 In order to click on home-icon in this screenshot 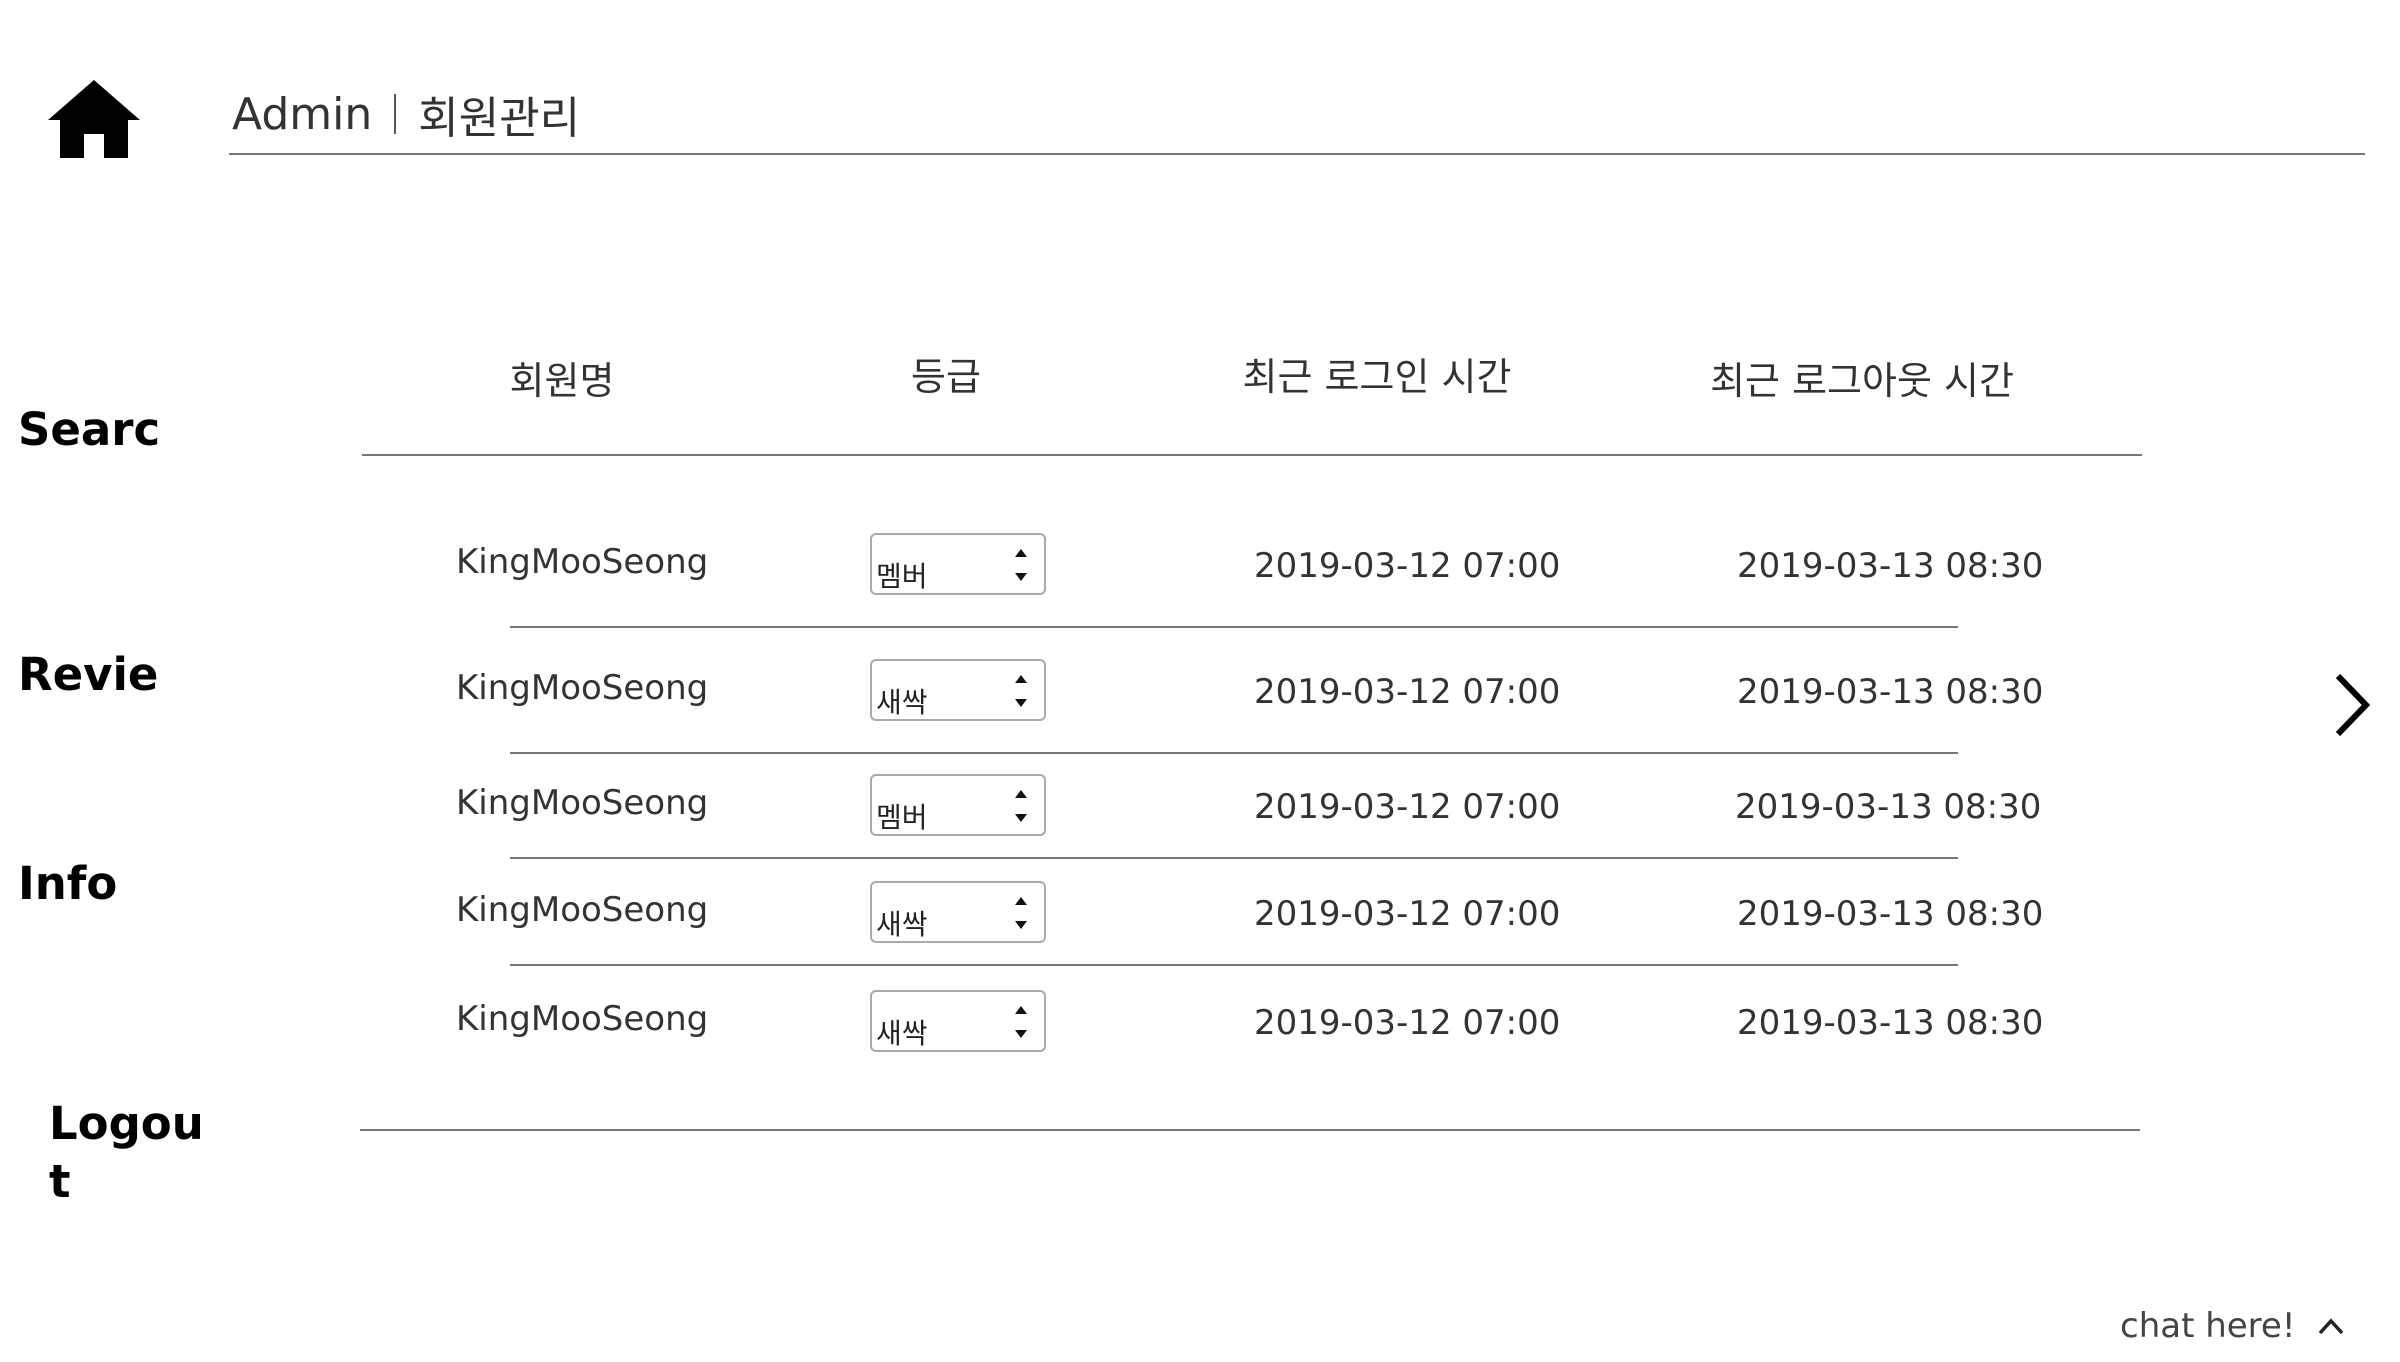, I will do `click(94, 119)`.